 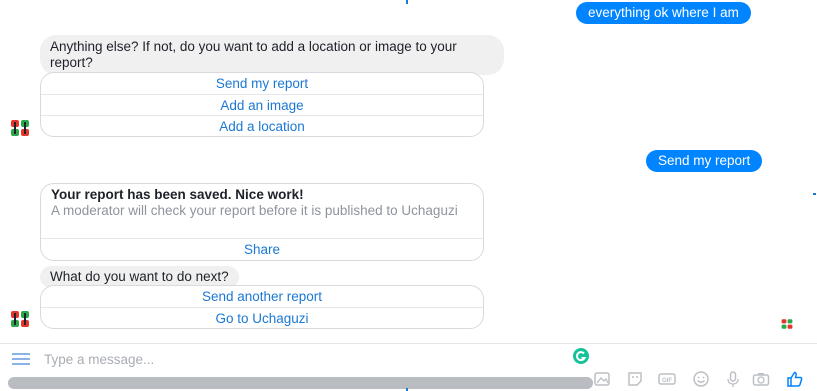 I want to click on image-icon, so click(x=602, y=379).